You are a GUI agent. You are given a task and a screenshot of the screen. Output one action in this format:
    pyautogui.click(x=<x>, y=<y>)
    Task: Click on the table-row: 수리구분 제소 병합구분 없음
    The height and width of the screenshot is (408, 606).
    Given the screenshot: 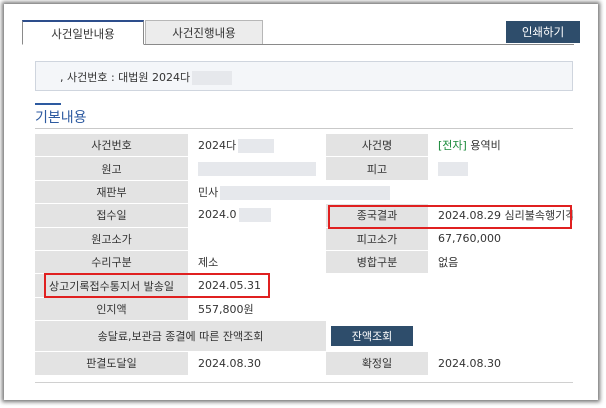 What is the action you would take?
    pyautogui.click(x=304, y=262)
    